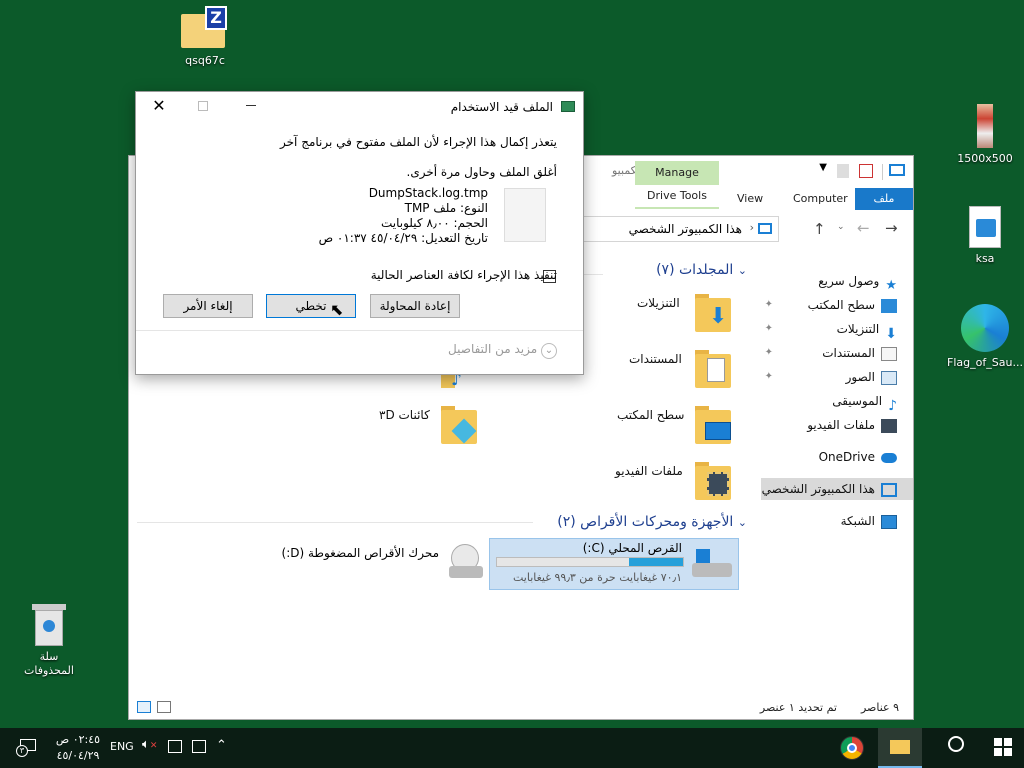  Describe the element at coordinates (695, 270) in the screenshot. I see `section-title: المجلدات (٧)` at that location.